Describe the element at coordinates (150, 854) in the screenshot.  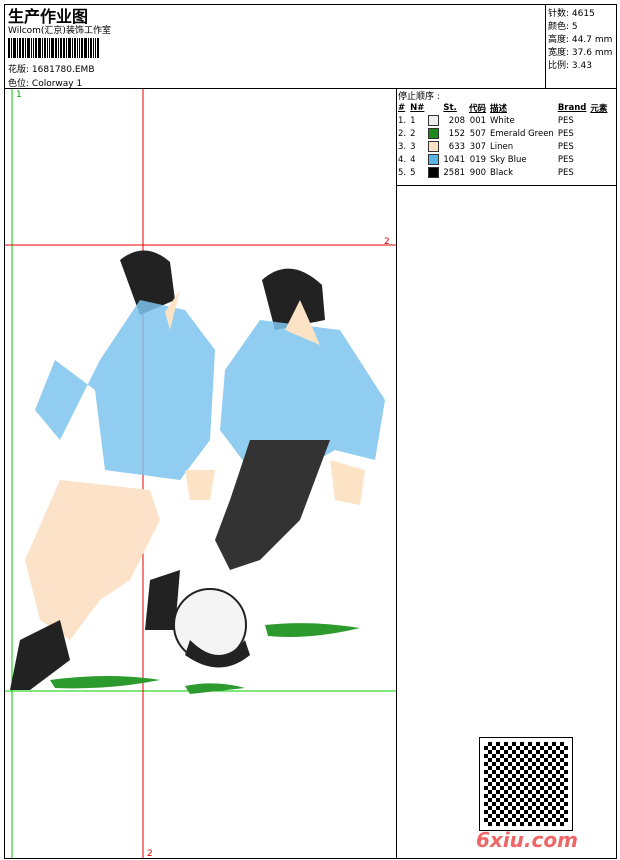
I see `red-v-guide-label: 2` at that location.